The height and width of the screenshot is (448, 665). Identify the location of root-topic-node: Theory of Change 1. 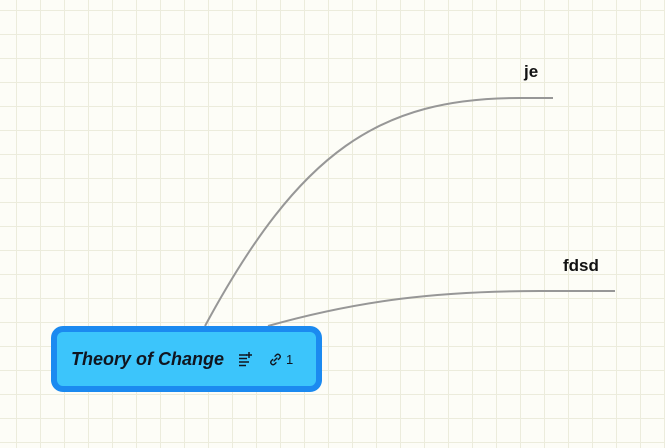
(186, 359).